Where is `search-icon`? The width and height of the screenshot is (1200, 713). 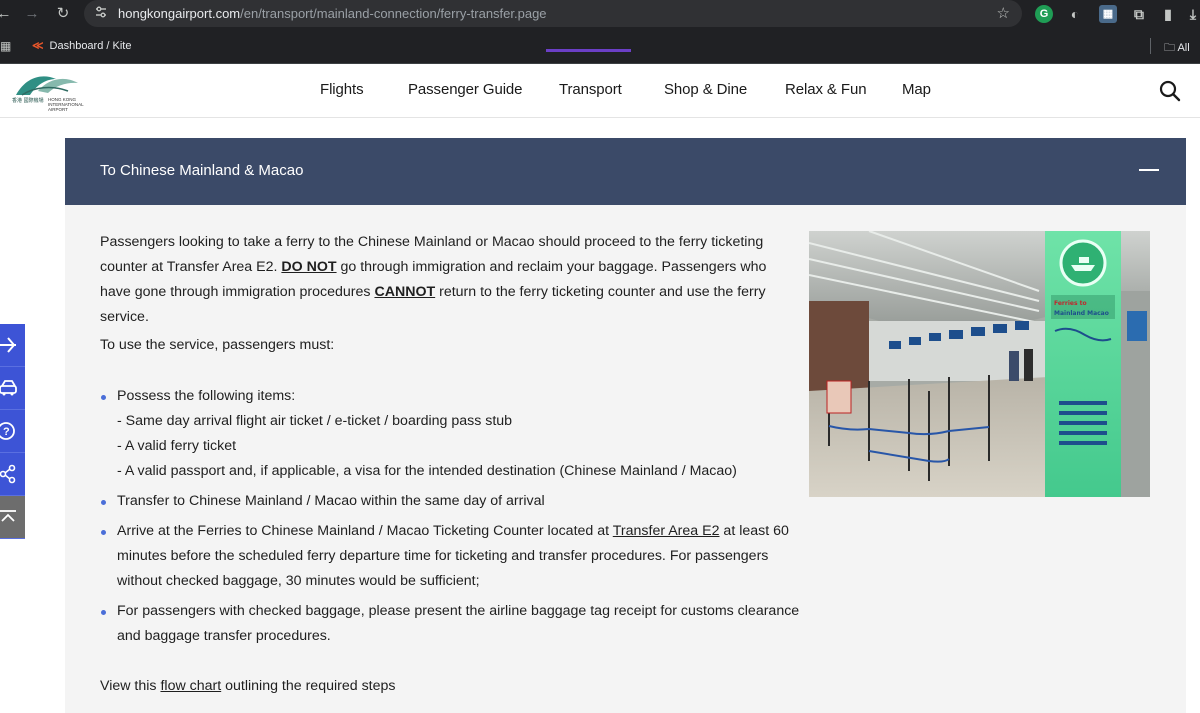 search-icon is located at coordinates (1170, 91).